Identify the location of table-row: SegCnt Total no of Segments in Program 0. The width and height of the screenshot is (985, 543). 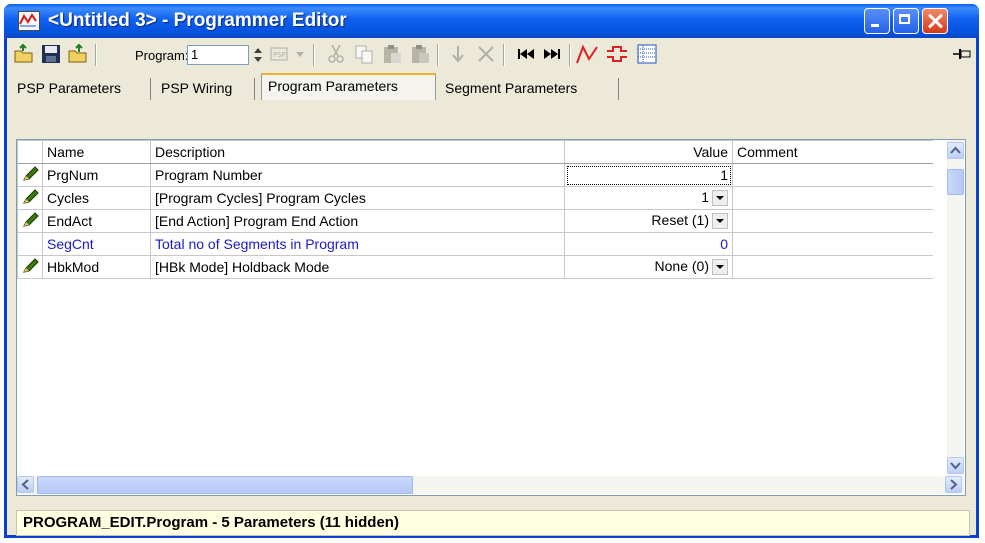
(475, 244).